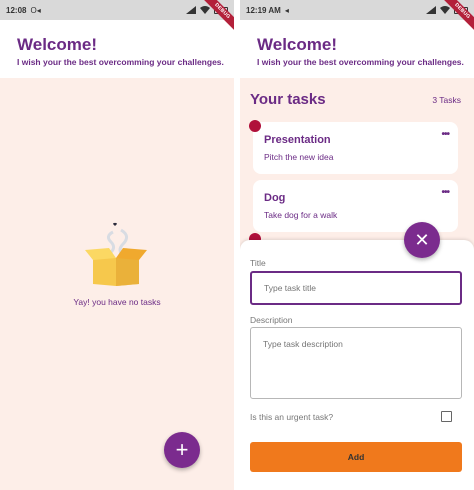 The height and width of the screenshot is (490, 474). Describe the element at coordinates (117, 10) in the screenshot. I see `status-bar: 12:08 O ◂` at that location.